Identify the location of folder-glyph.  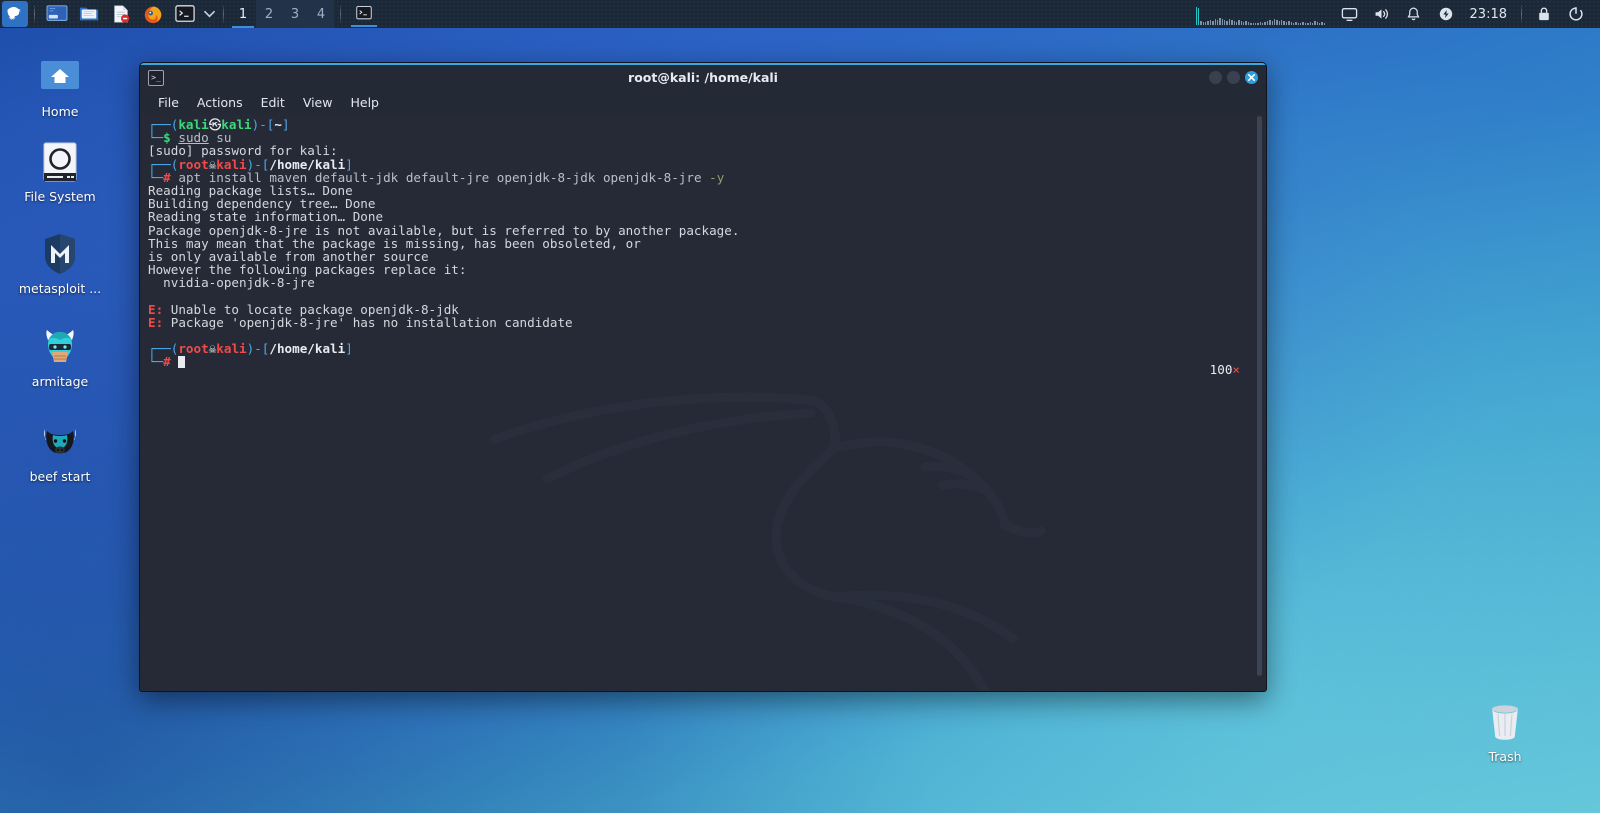
(89, 14).